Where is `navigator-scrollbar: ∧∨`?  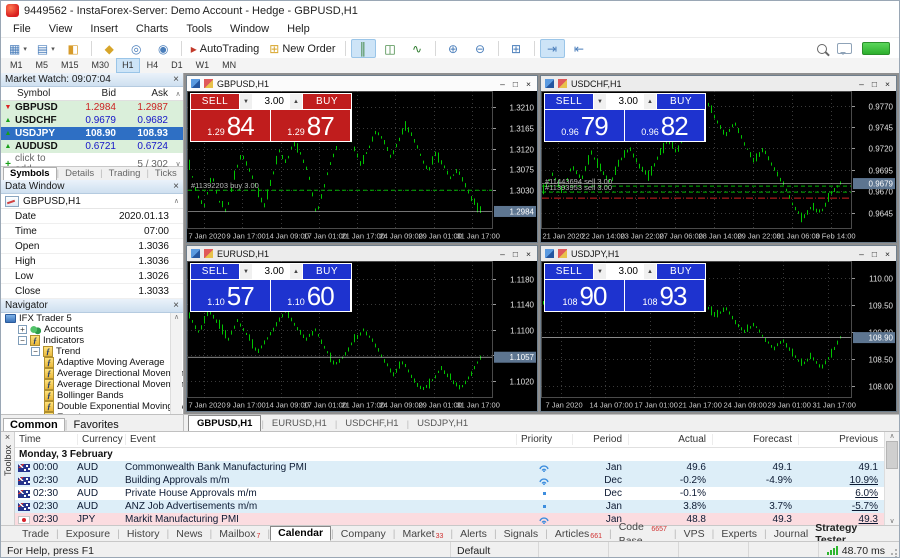
navigator-scrollbar: ∧∨ is located at coordinates (176, 369).